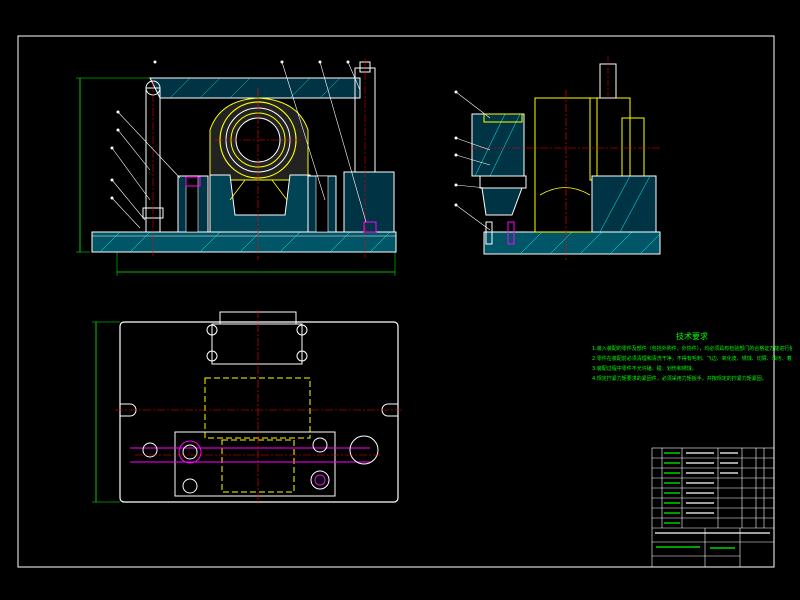  Describe the element at coordinates (712, 500) in the screenshot. I see `title-block-text-placeholders` at that location.